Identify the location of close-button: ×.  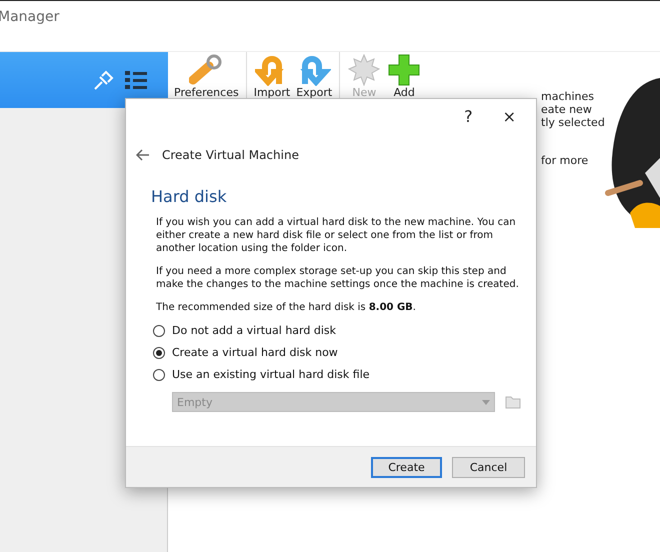
(509, 116).